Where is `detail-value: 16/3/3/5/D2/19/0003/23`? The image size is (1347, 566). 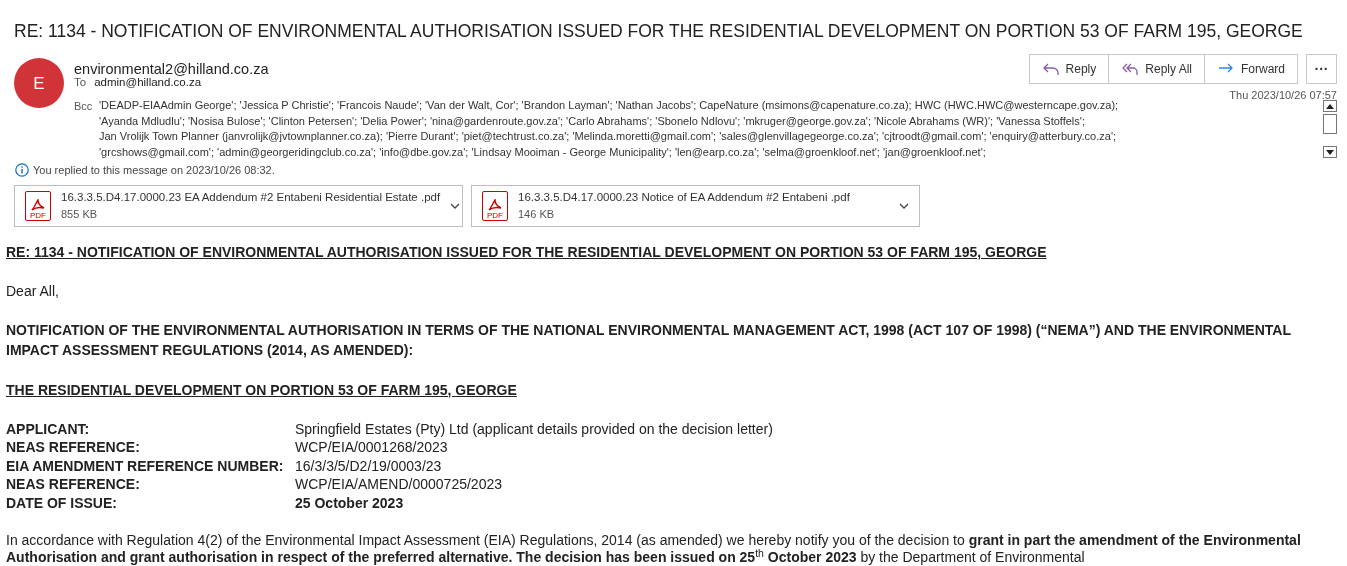
detail-value: 16/3/3/5/D2/19/0003/23 is located at coordinates (368, 465).